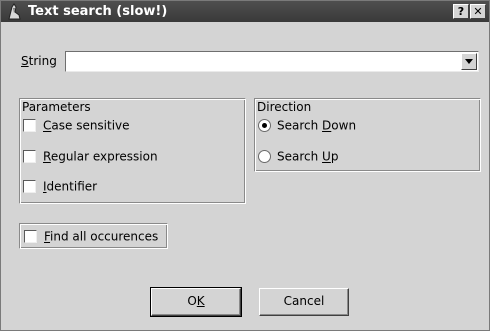  What do you see at coordinates (86, 125) in the screenshot?
I see `case-sensitive-label: Case sensitive` at bounding box center [86, 125].